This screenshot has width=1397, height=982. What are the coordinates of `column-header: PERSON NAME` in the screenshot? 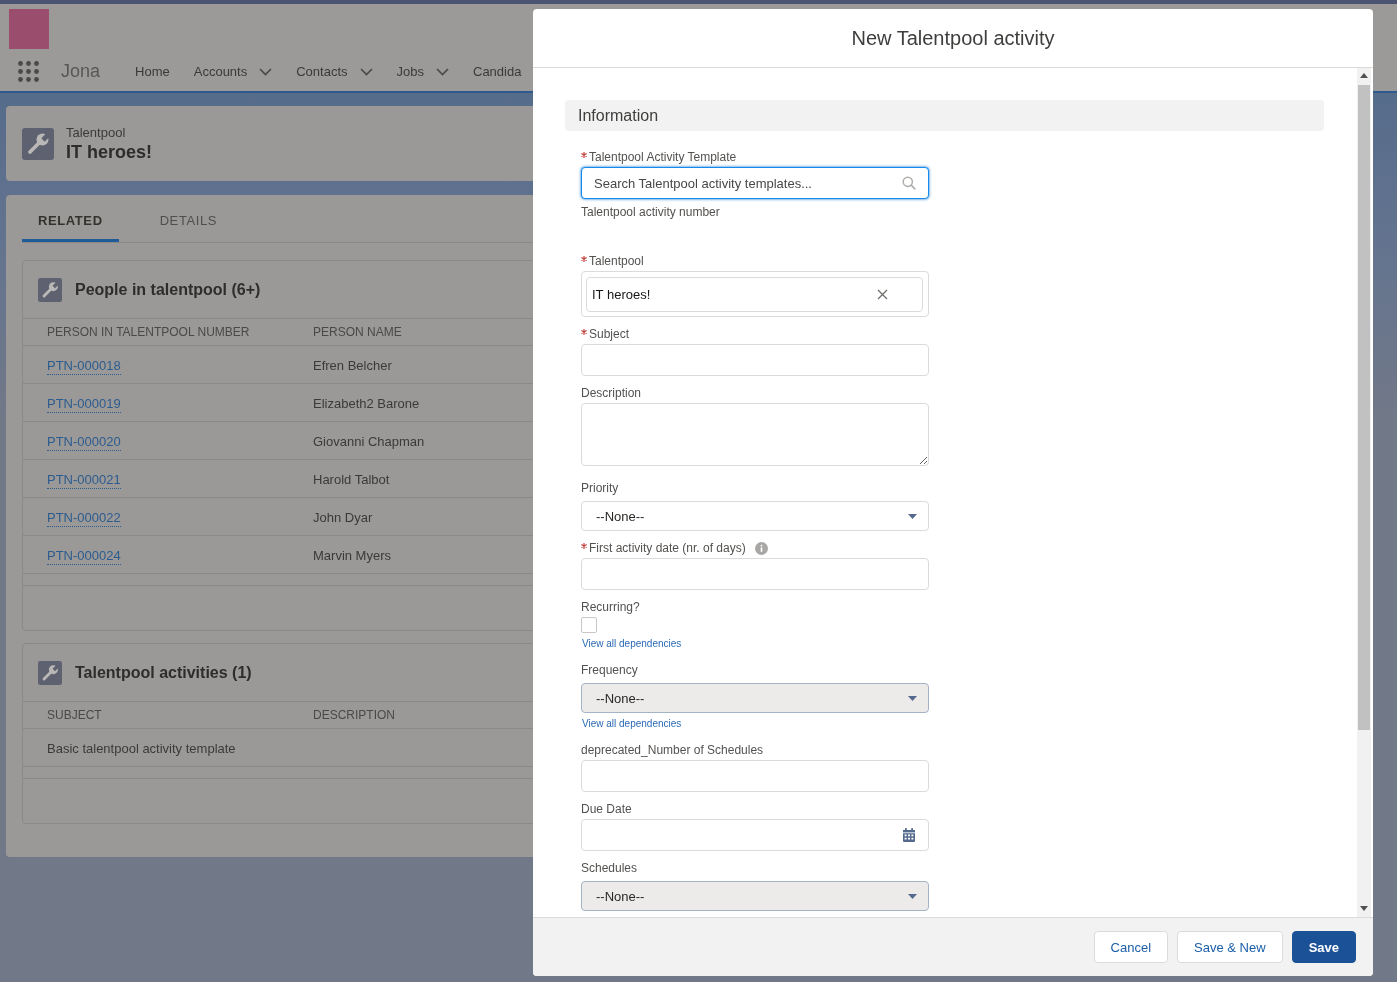 It's located at (357, 332).